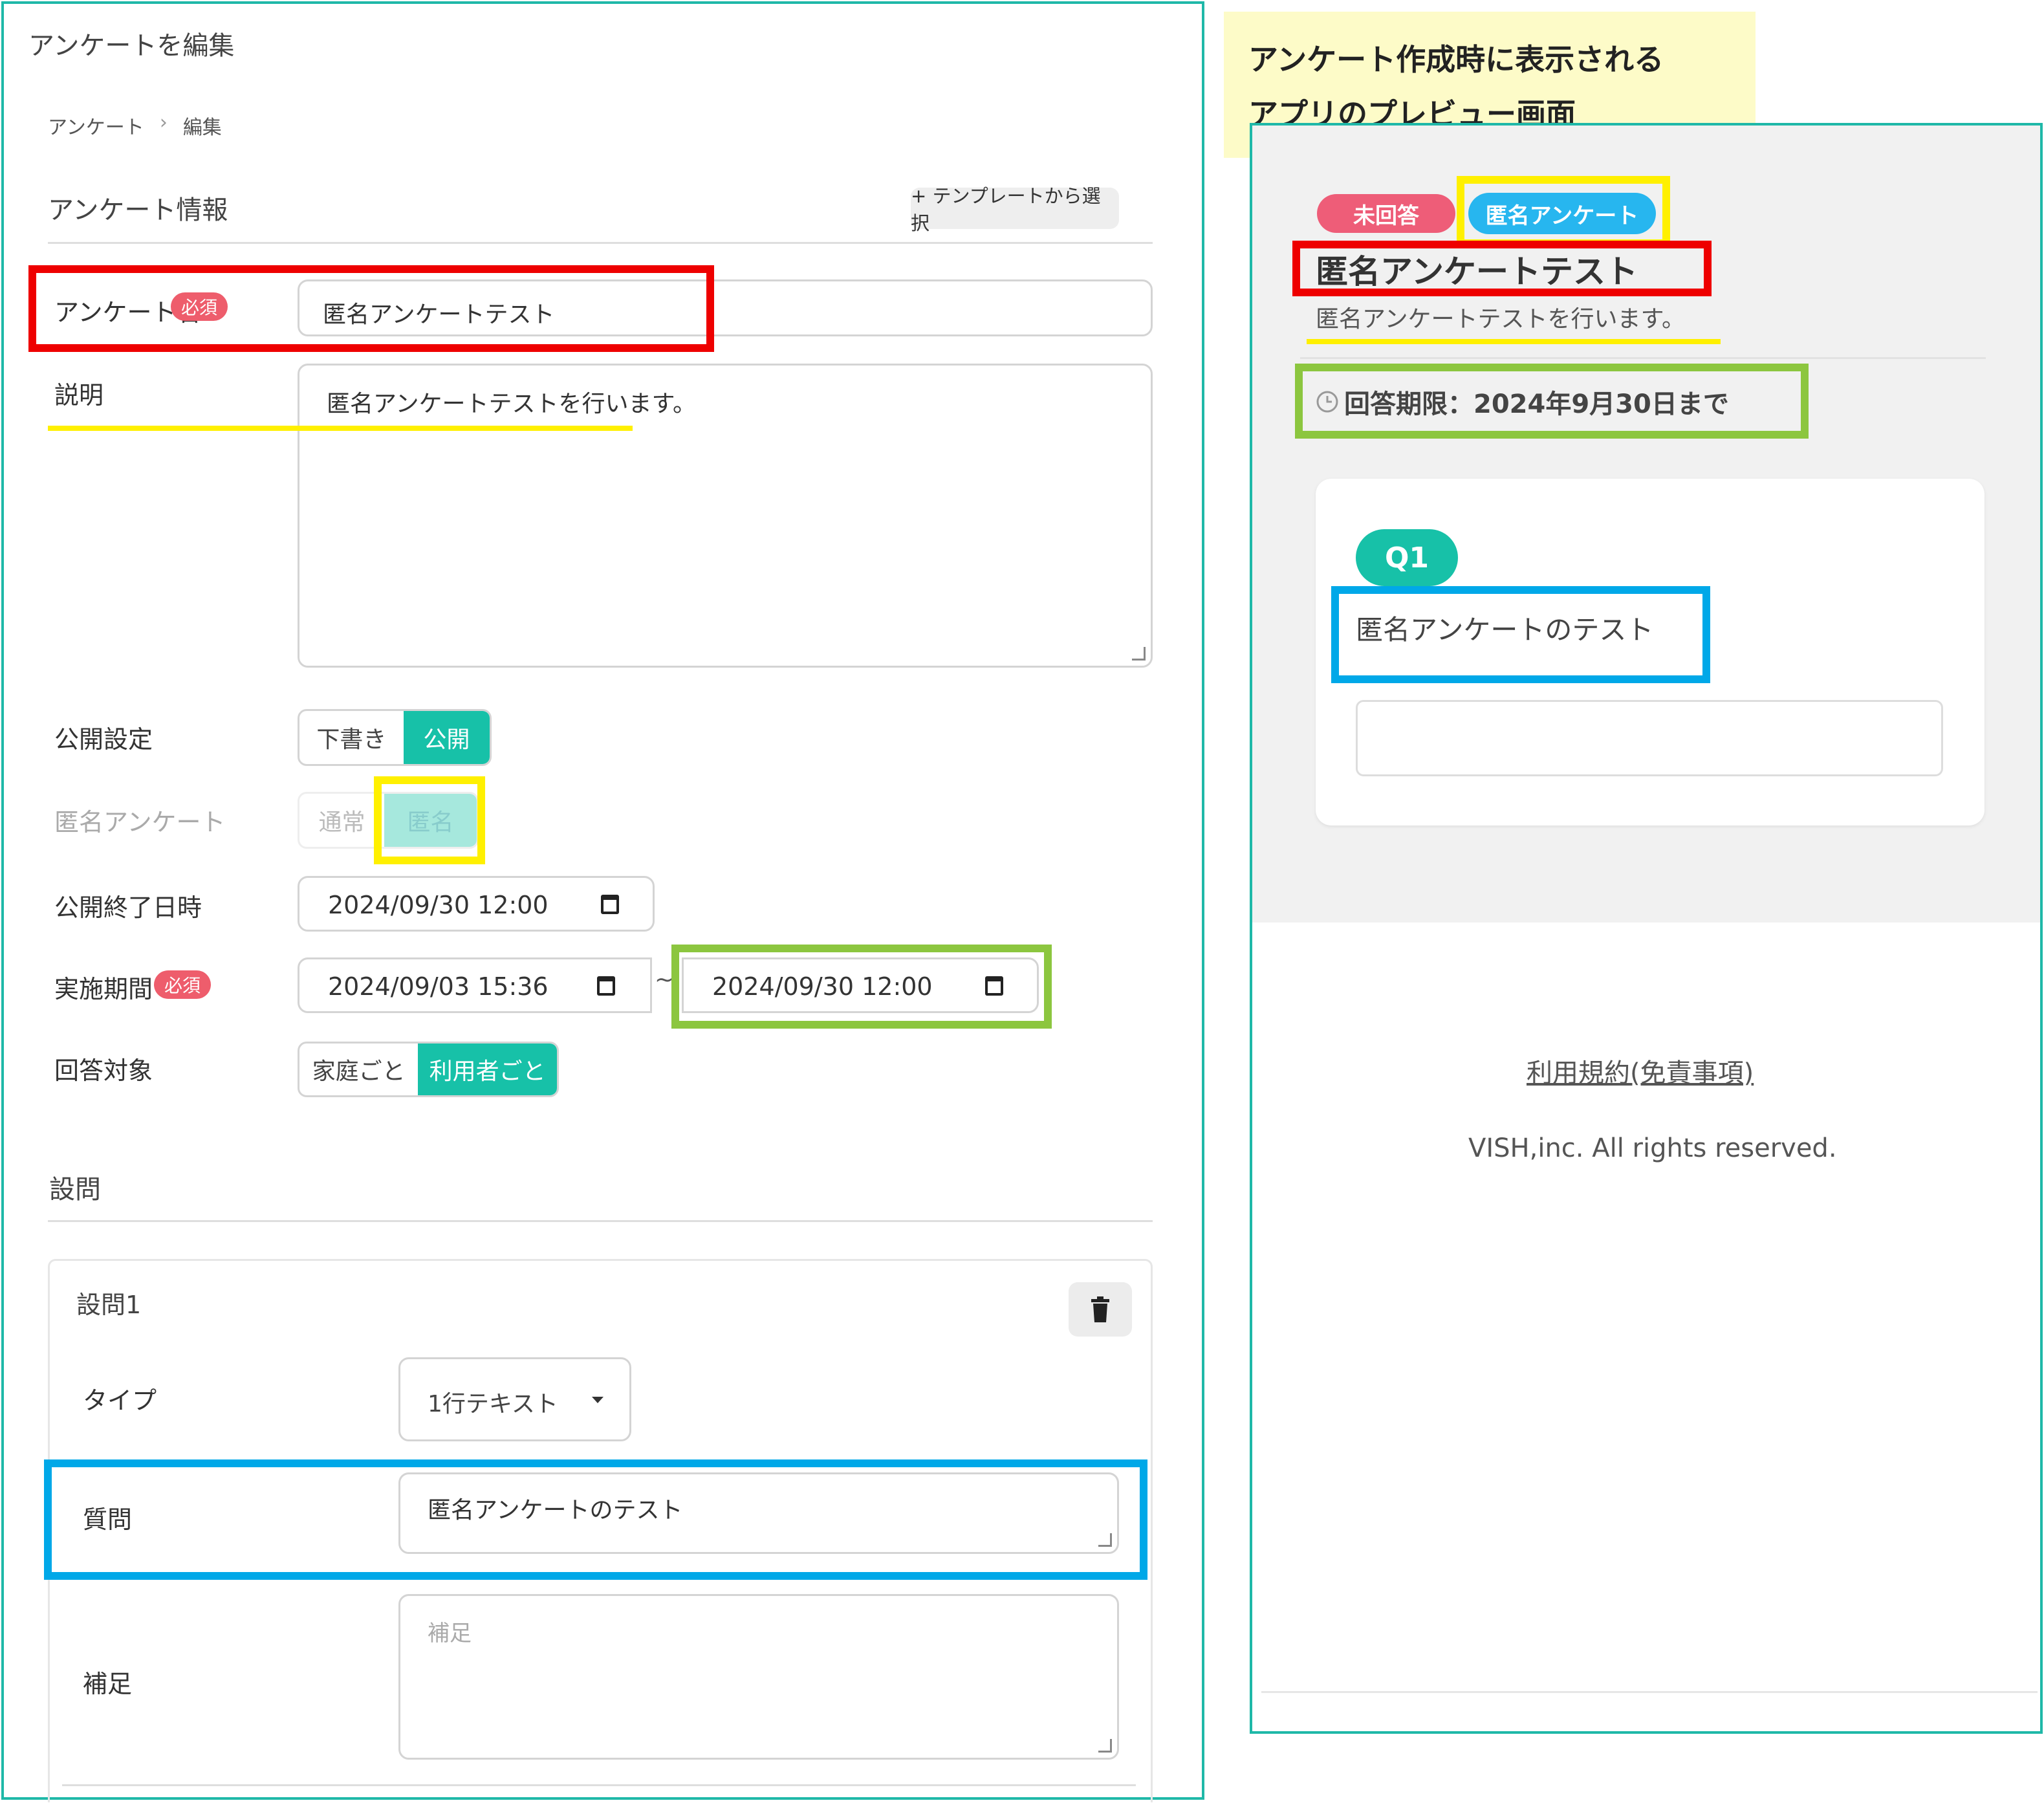  What do you see at coordinates (120, 1400) in the screenshot?
I see `type-label: タイプ` at bounding box center [120, 1400].